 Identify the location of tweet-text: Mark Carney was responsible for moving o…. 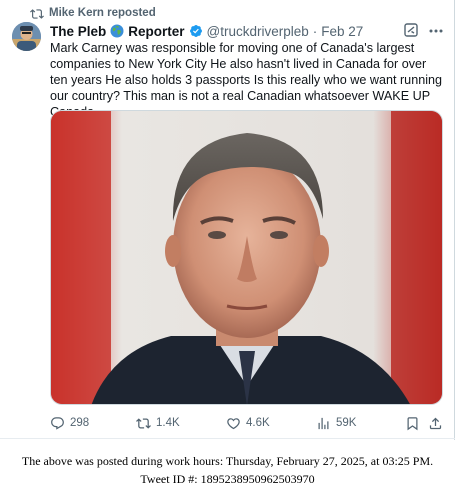
(246, 80).